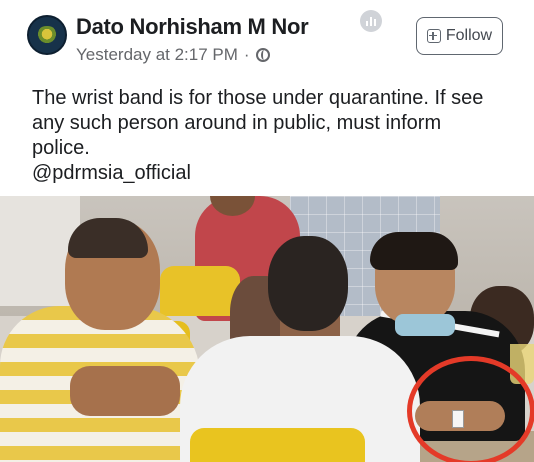  What do you see at coordinates (414, 251) in the screenshot?
I see `photo-man-right-hair` at bounding box center [414, 251].